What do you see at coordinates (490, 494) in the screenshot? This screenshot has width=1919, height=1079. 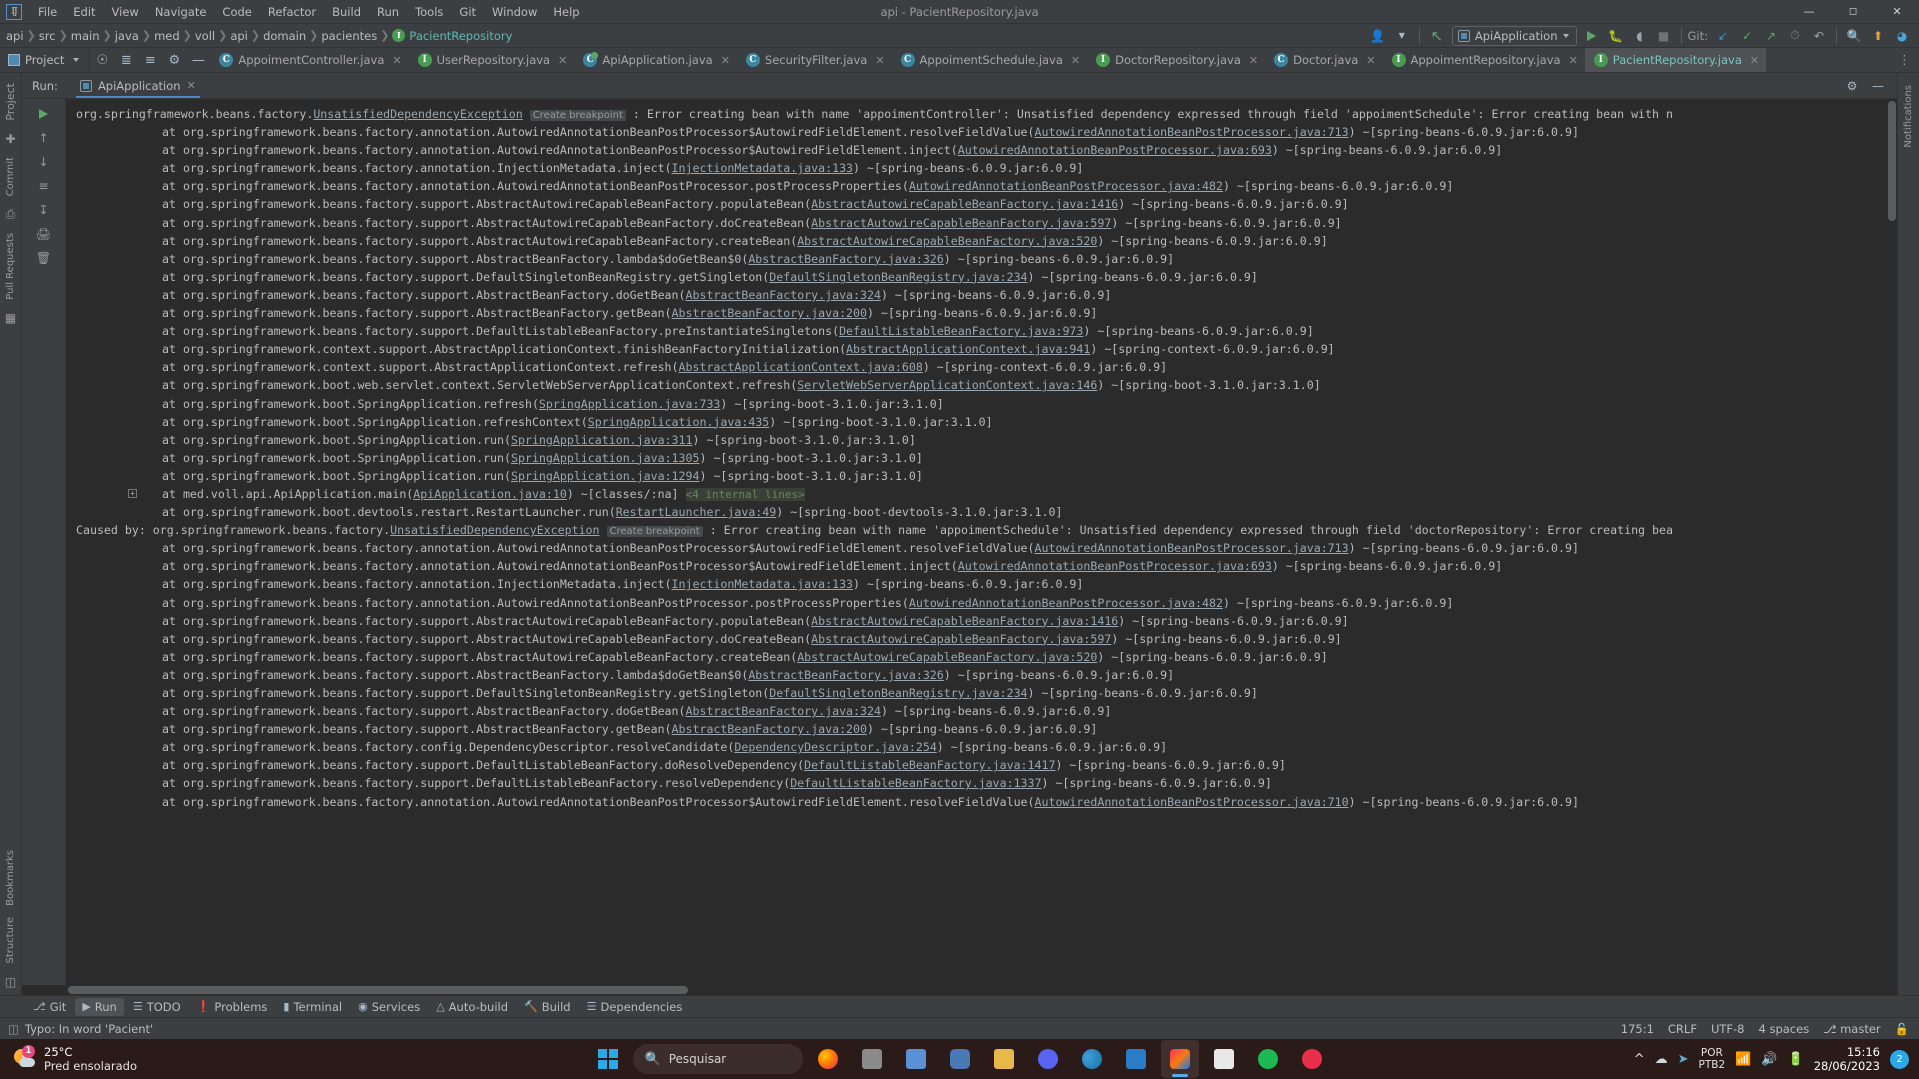 I see `stacktrace-link: ApiApplication.java:10` at bounding box center [490, 494].